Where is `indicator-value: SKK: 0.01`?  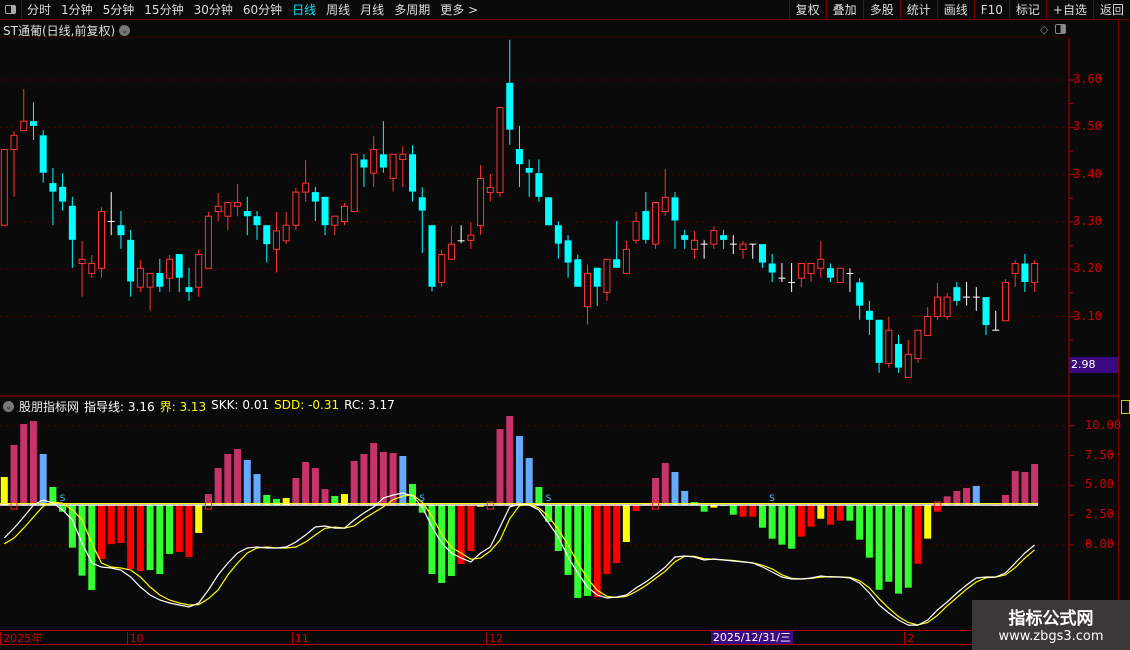
indicator-value: SKK: 0.01 is located at coordinates (240, 405).